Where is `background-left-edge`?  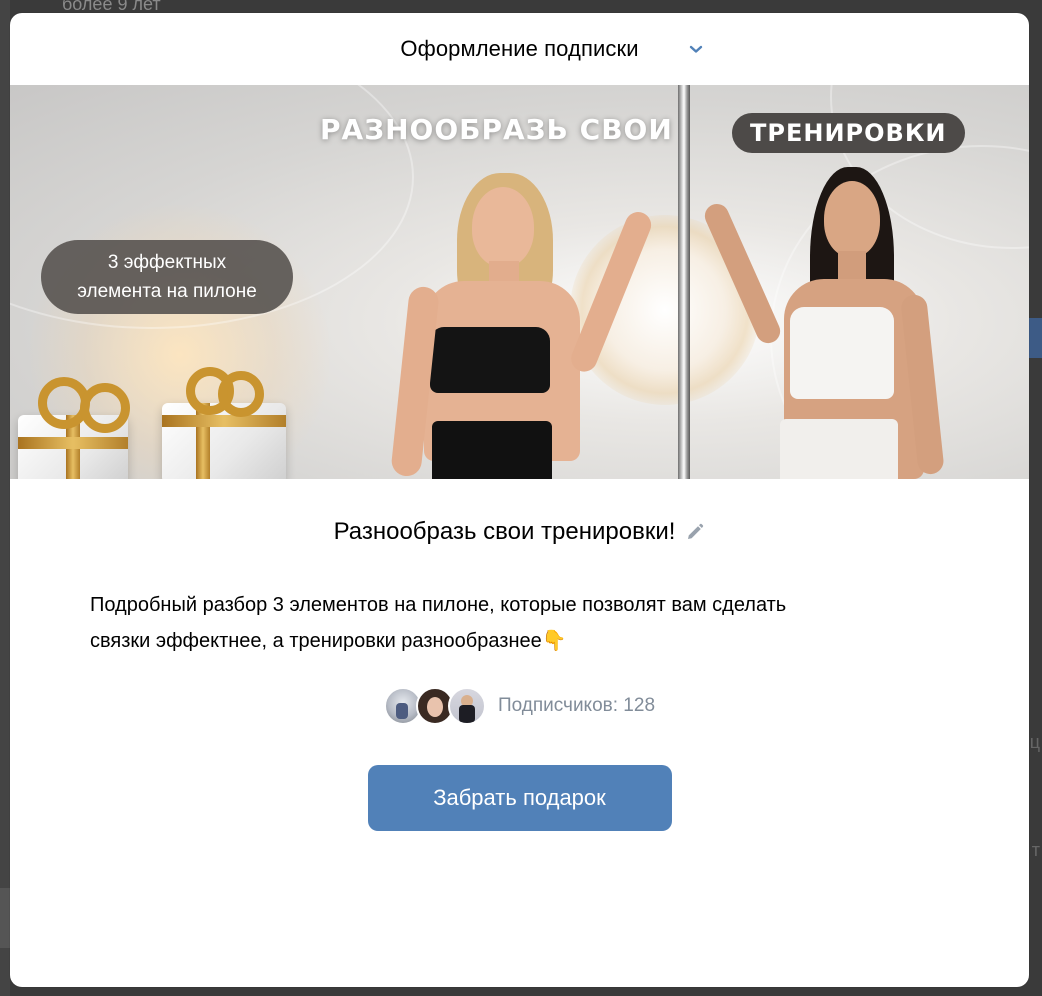
background-left-edge is located at coordinates (5, 498).